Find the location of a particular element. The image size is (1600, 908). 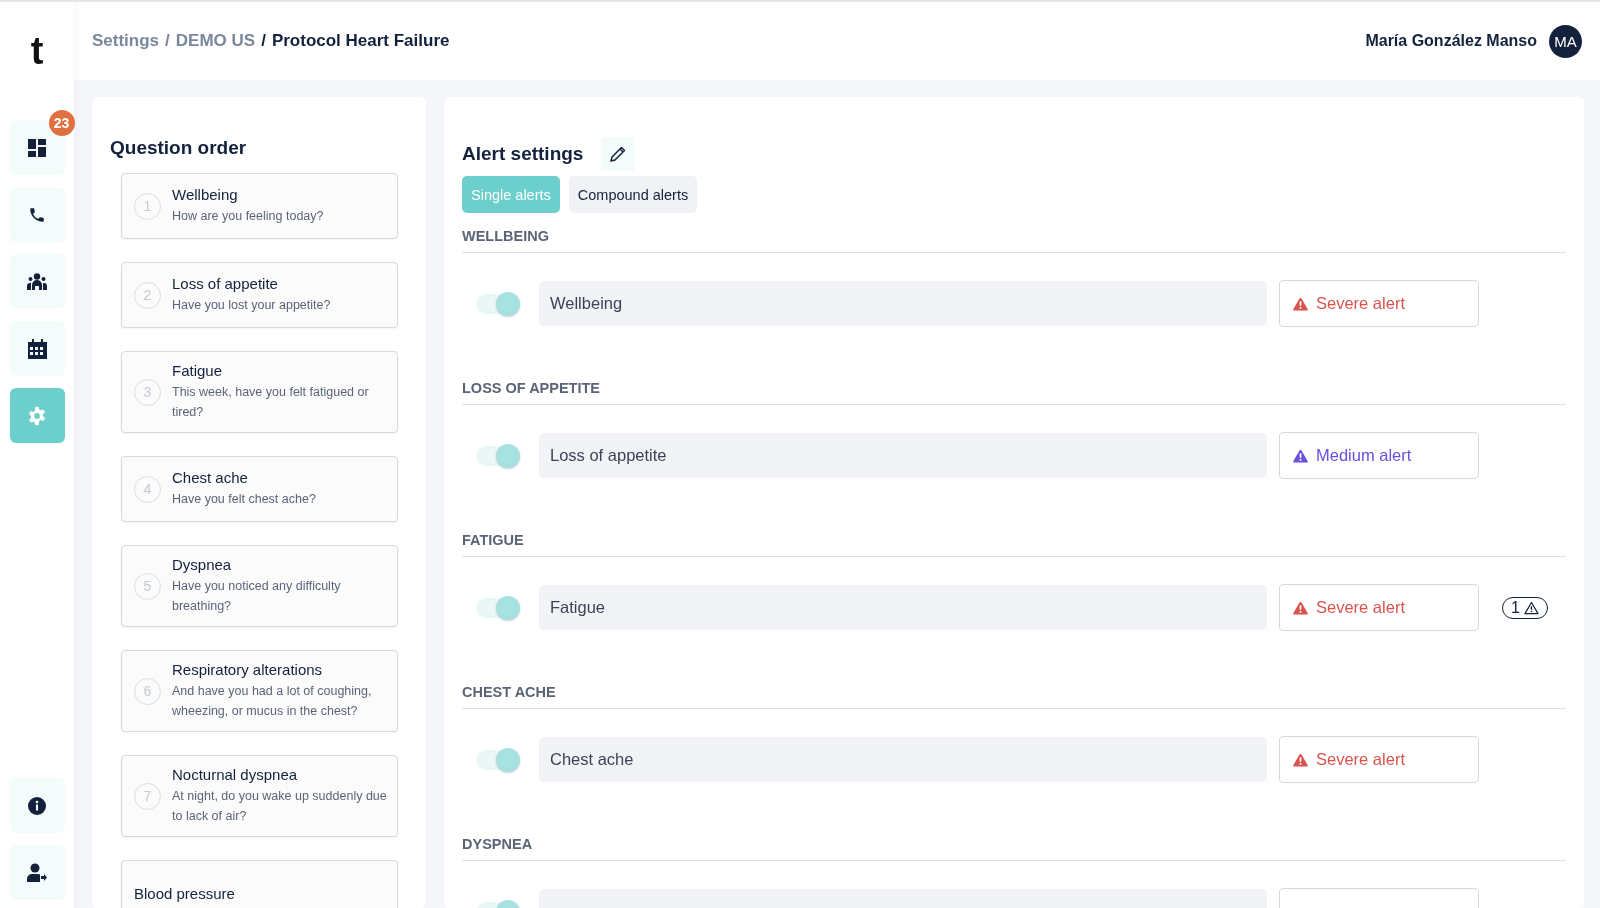

notification-badge: 23 is located at coordinates (61, 123).